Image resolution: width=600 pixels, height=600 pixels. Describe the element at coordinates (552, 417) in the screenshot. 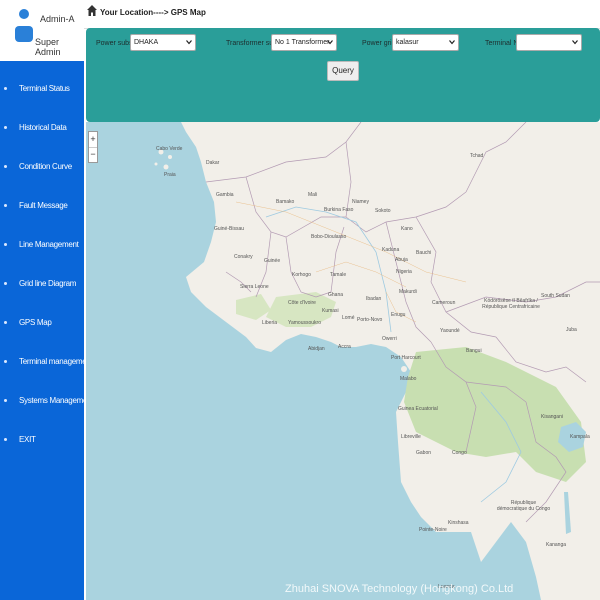

I see `map-label: Kisangani` at that location.